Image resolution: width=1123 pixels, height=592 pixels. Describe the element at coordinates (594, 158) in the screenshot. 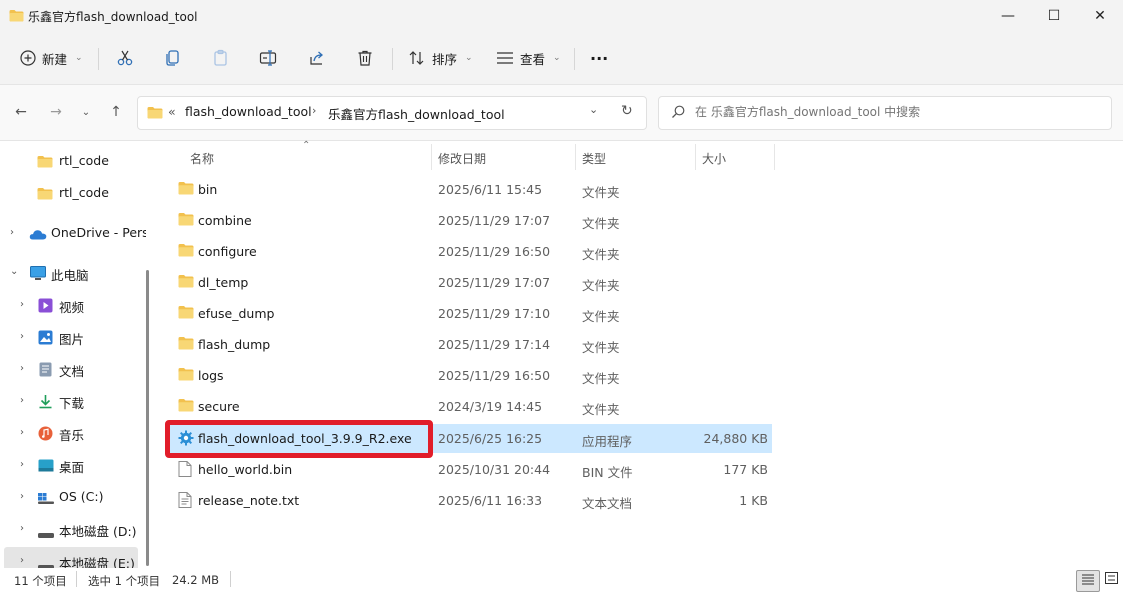

I see `column-header-type: 类型` at that location.